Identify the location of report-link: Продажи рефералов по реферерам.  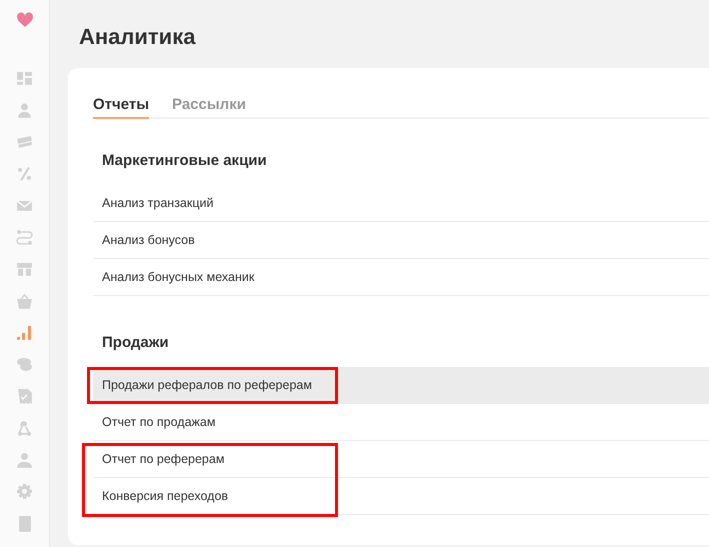
(401, 385).